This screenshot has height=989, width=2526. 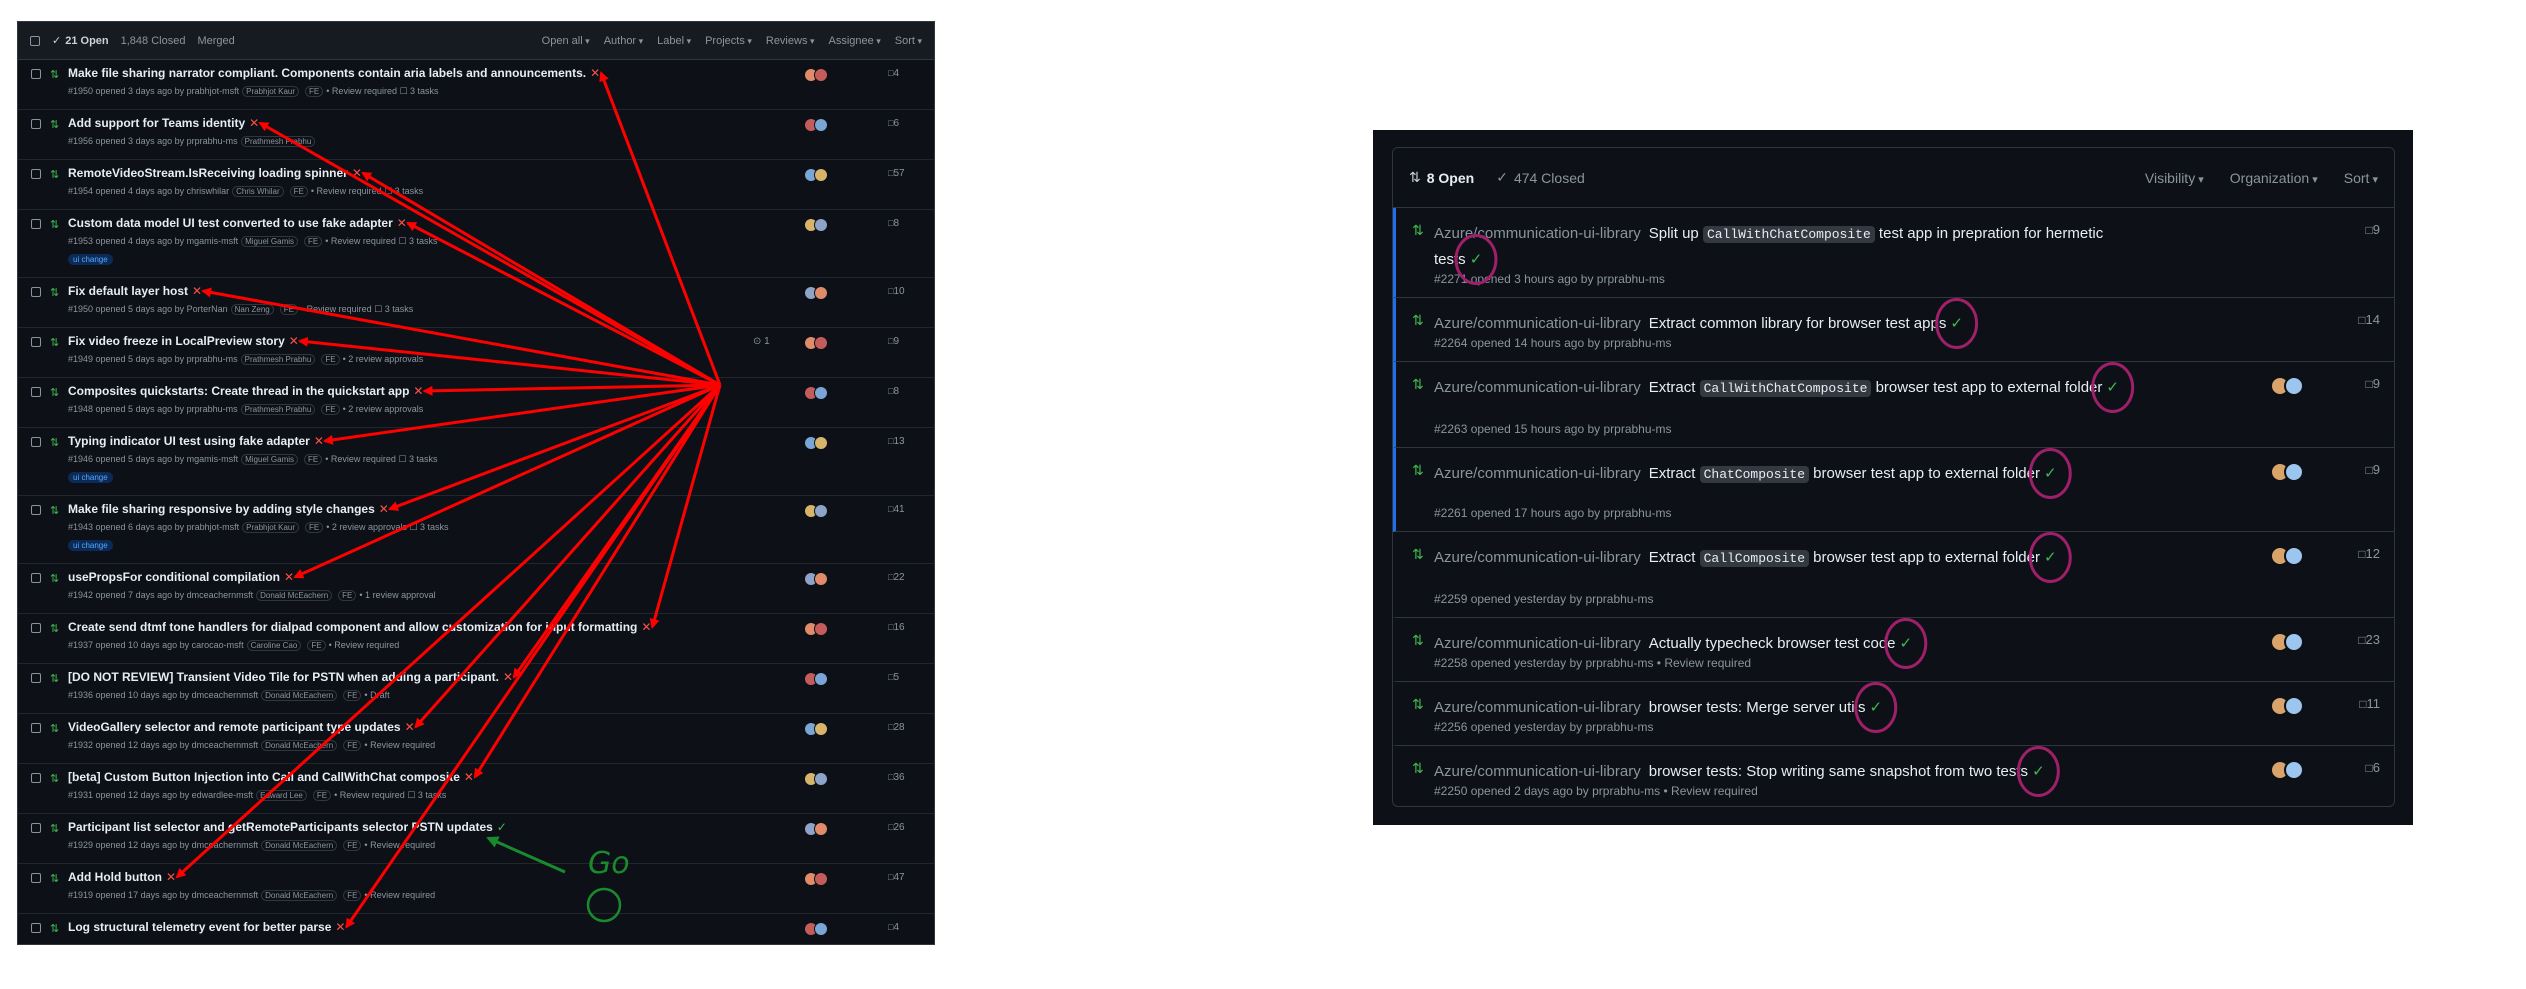 I want to click on comment-count: 47, so click(x=896, y=877).